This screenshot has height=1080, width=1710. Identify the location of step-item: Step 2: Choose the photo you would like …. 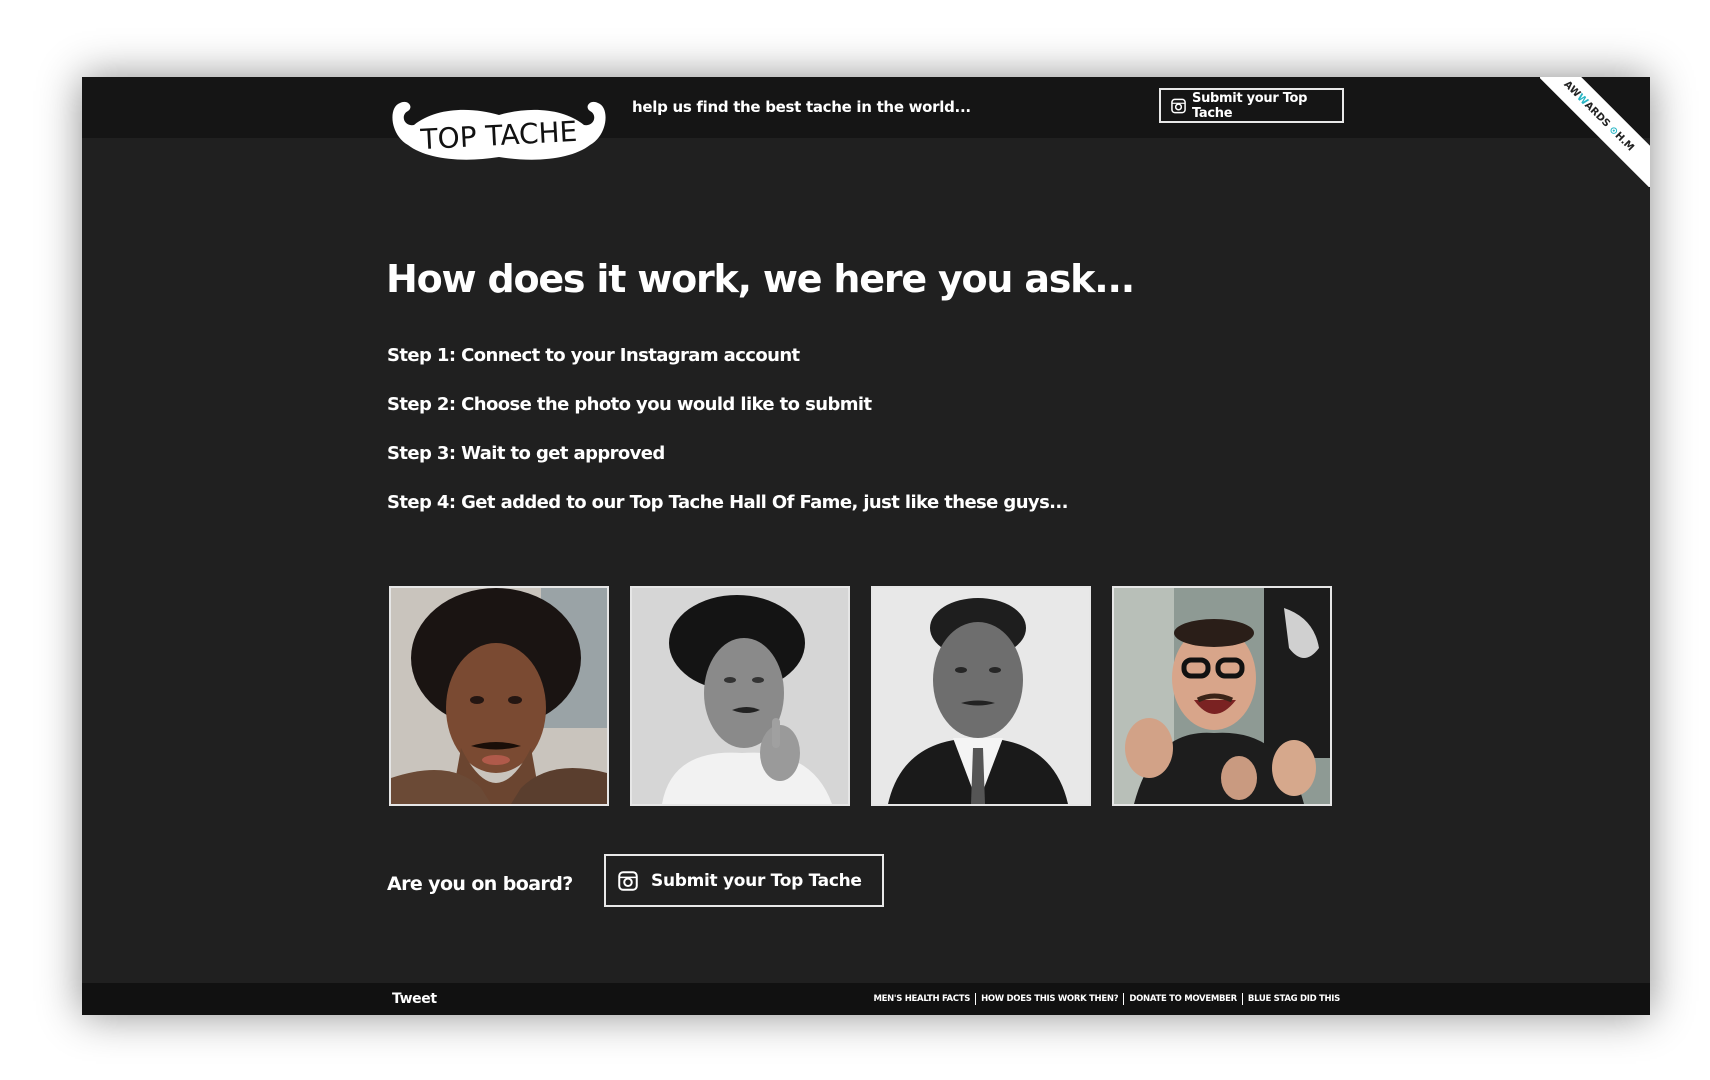
(629, 404).